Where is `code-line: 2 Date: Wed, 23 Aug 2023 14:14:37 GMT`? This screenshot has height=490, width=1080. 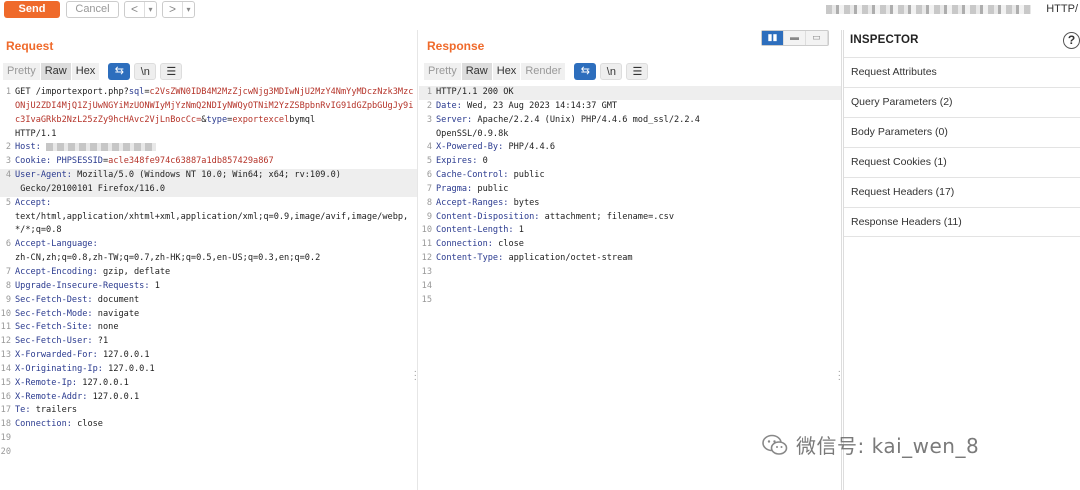
code-line: 2 Date: Wed, 23 Aug 2023 14:14:37 GMT is located at coordinates (630, 107).